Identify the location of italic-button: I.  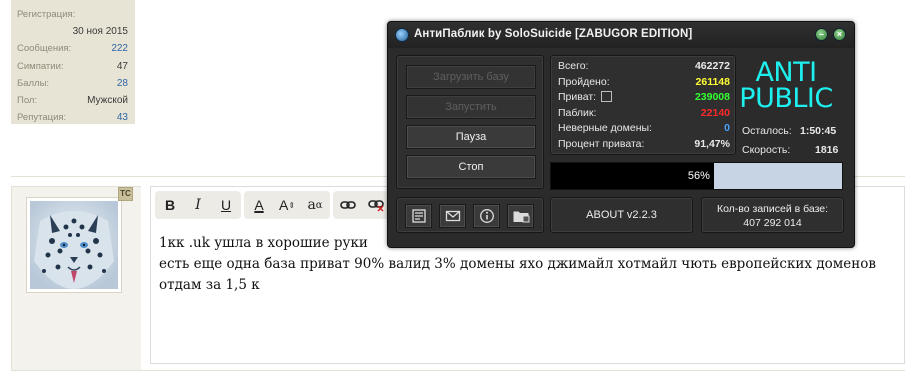
(198, 205).